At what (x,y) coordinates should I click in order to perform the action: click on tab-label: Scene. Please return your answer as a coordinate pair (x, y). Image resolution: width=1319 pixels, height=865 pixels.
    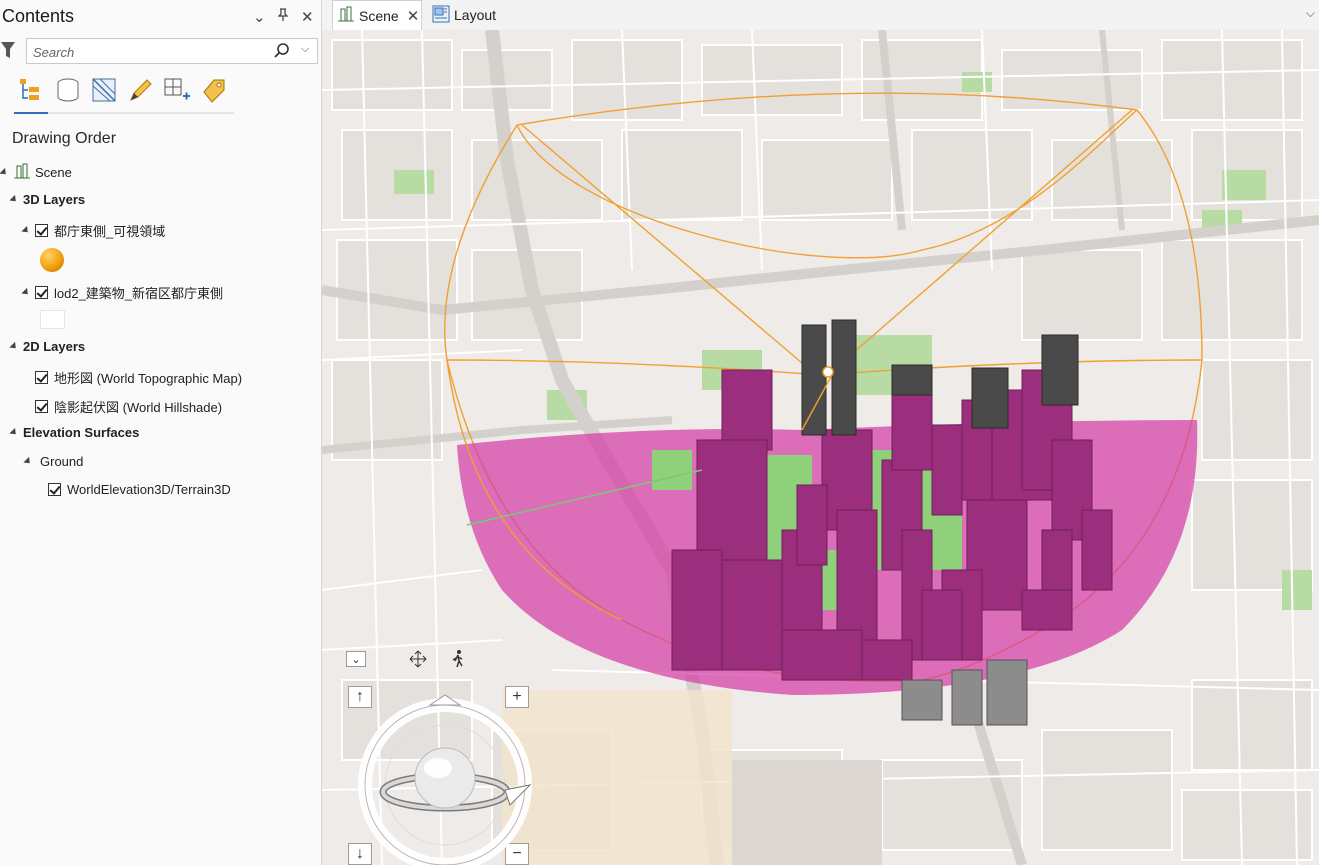
    Looking at the image, I should click on (379, 15).